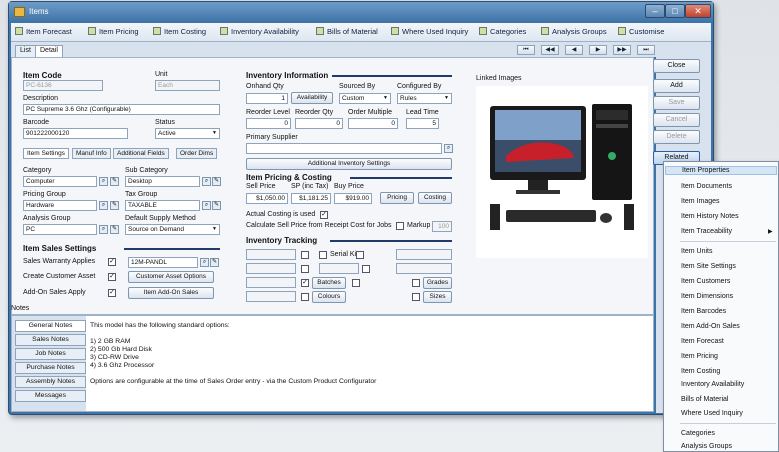 Image resolution: width=779 pixels, height=452 pixels. Describe the element at coordinates (121, 109) in the screenshot. I see `description-field: PC Supreme 3.6 Ghz (Configurable)` at that location.